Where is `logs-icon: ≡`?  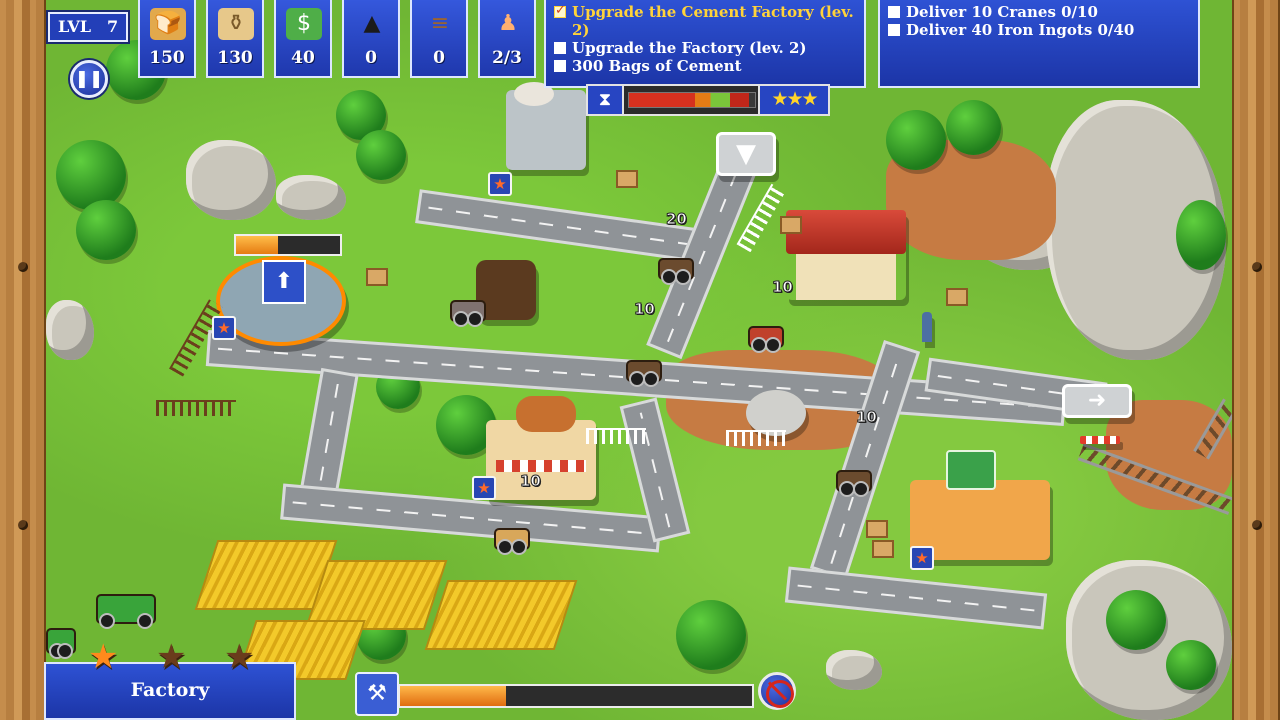
logs-icon: ≡ is located at coordinates (440, 23).